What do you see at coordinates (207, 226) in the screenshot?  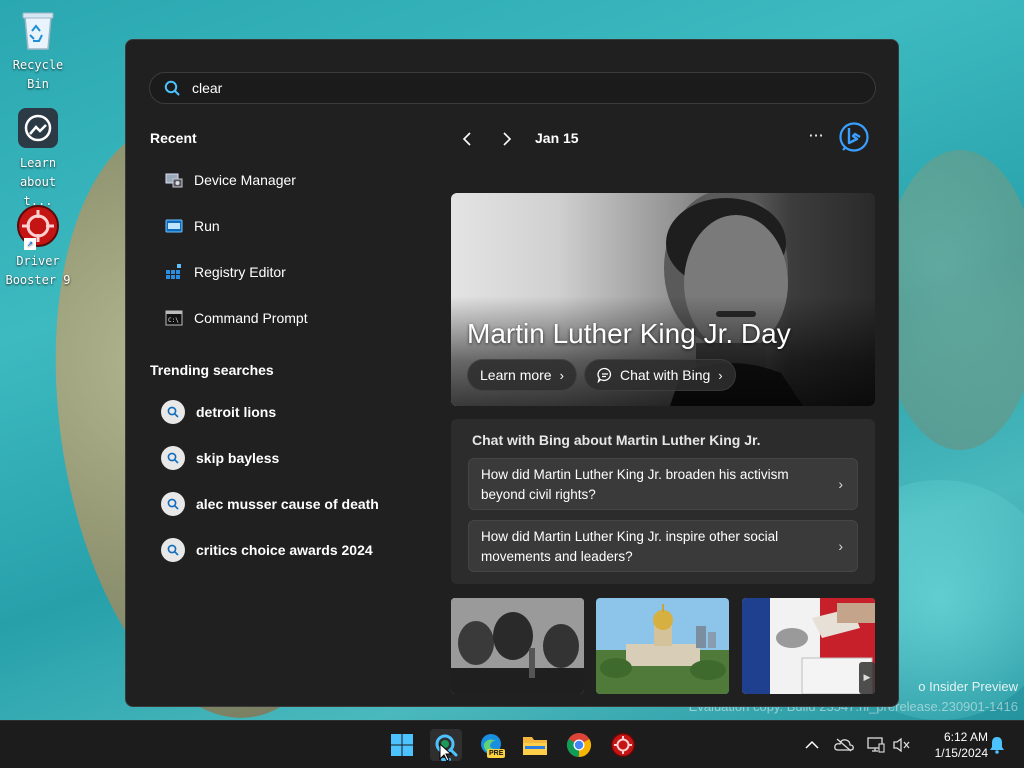 I see `recent-item-label: Run` at bounding box center [207, 226].